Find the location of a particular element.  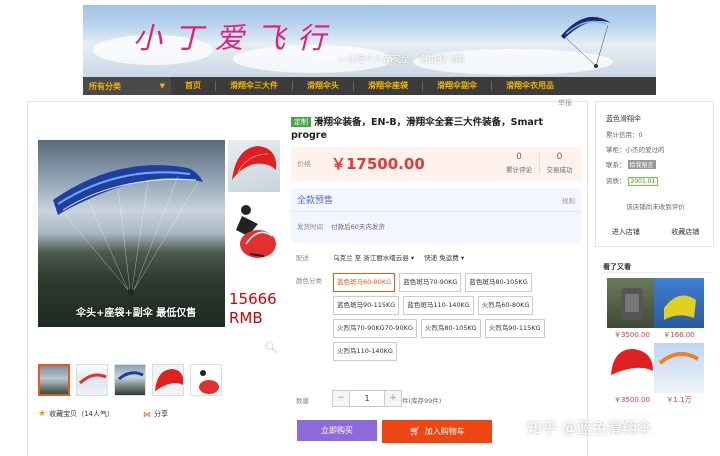

favorite-button: ★ 收藏宝贝（14人气） is located at coordinates (76, 414).